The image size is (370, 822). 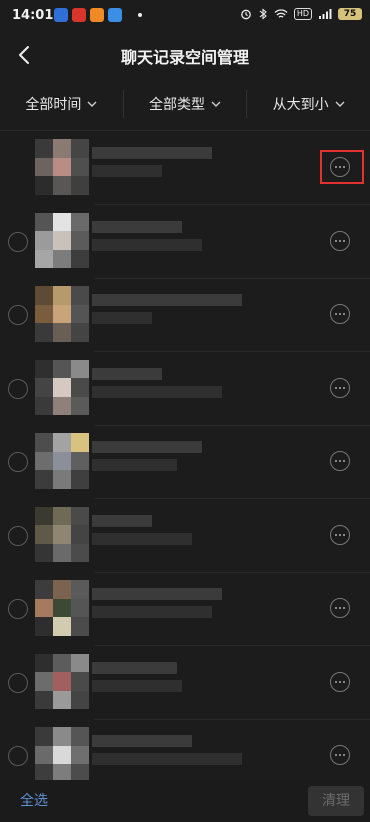 What do you see at coordinates (140, 15) in the screenshot?
I see `more-notifications-dot` at bounding box center [140, 15].